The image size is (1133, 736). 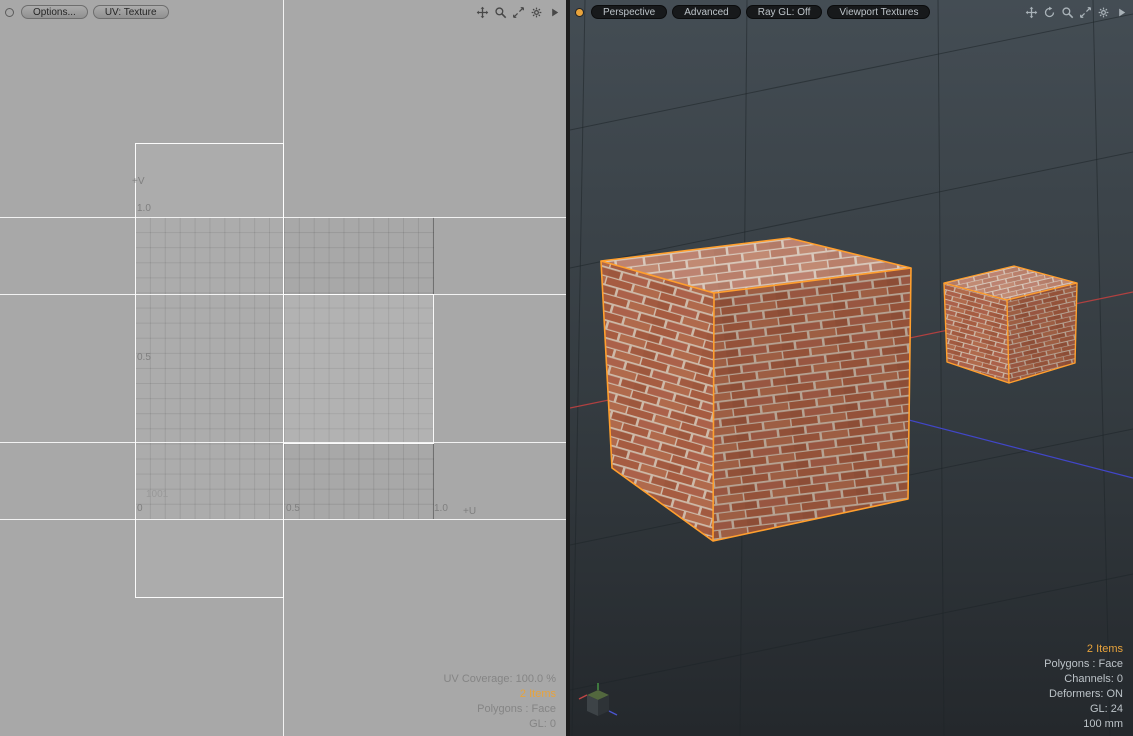 I want to click on right-face-shading, so click(x=812, y=404).